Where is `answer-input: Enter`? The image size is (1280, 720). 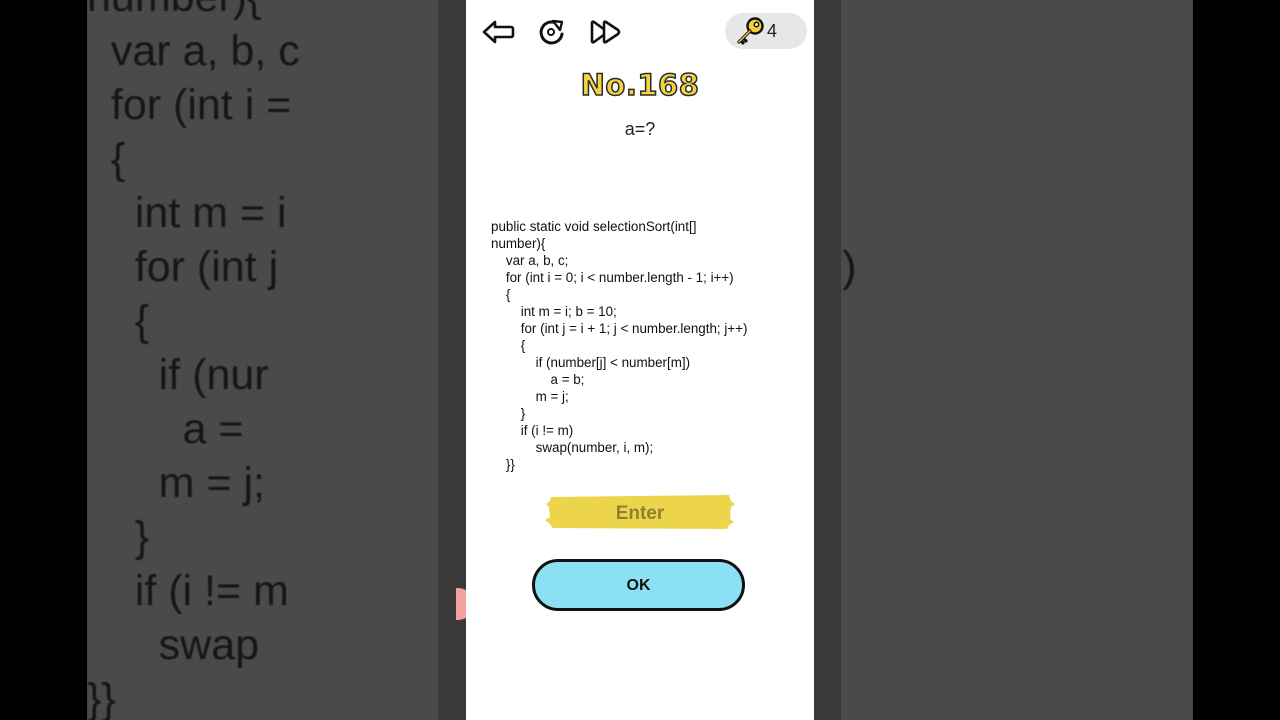 answer-input: Enter is located at coordinates (640, 512).